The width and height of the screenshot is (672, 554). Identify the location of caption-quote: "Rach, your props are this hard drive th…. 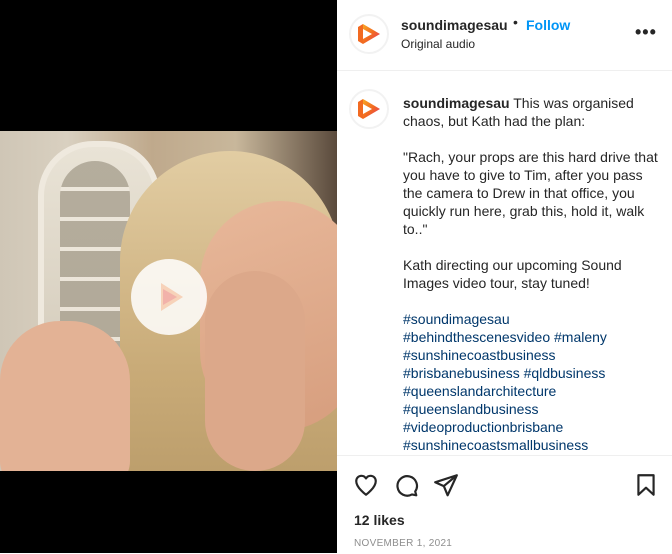
(530, 193).